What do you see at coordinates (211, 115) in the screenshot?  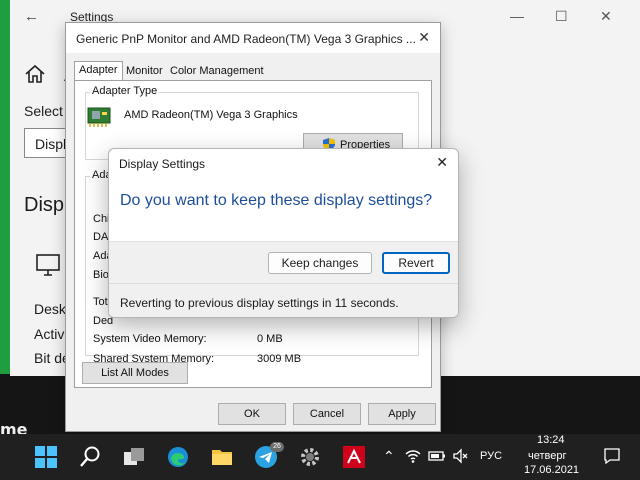 I see `adapter-name: AMD Radeon(TM) Vega 3 Graphics` at bounding box center [211, 115].